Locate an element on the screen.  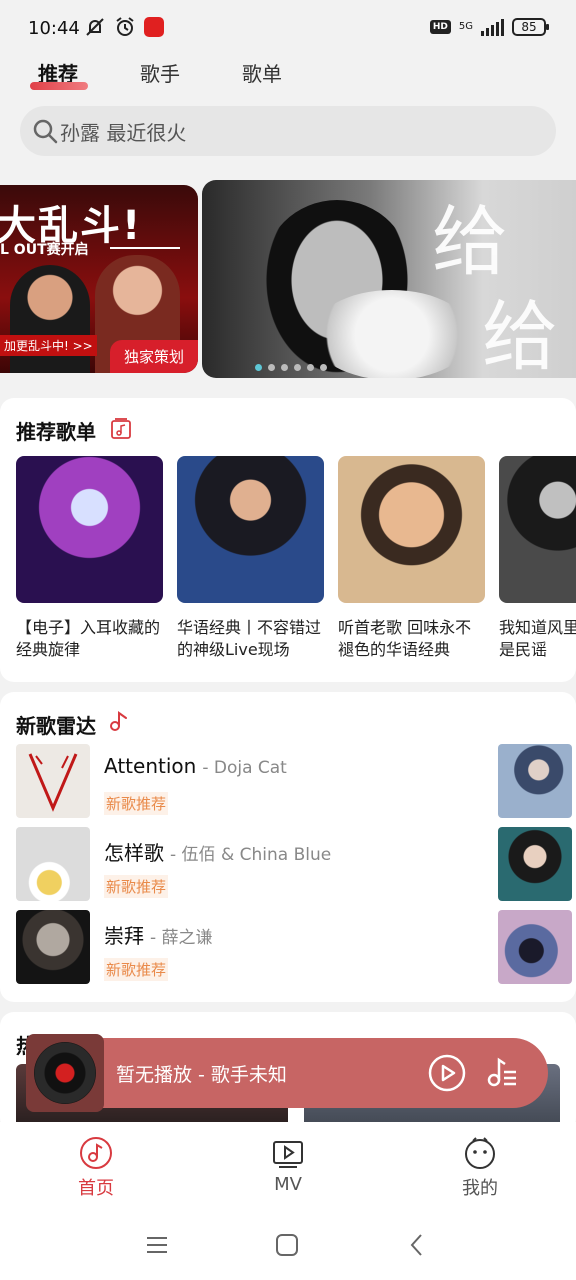
network-type: 5G is located at coordinates (465, 26).